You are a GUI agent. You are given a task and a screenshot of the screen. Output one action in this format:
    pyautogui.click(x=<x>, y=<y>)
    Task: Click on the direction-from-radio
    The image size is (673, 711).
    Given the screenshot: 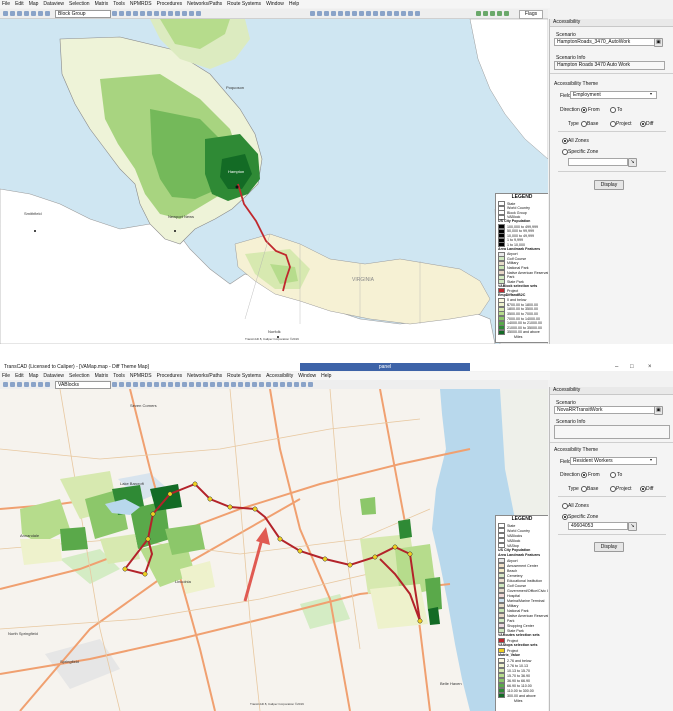 What is the action you would take?
    pyautogui.click(x=584, y=475)
    